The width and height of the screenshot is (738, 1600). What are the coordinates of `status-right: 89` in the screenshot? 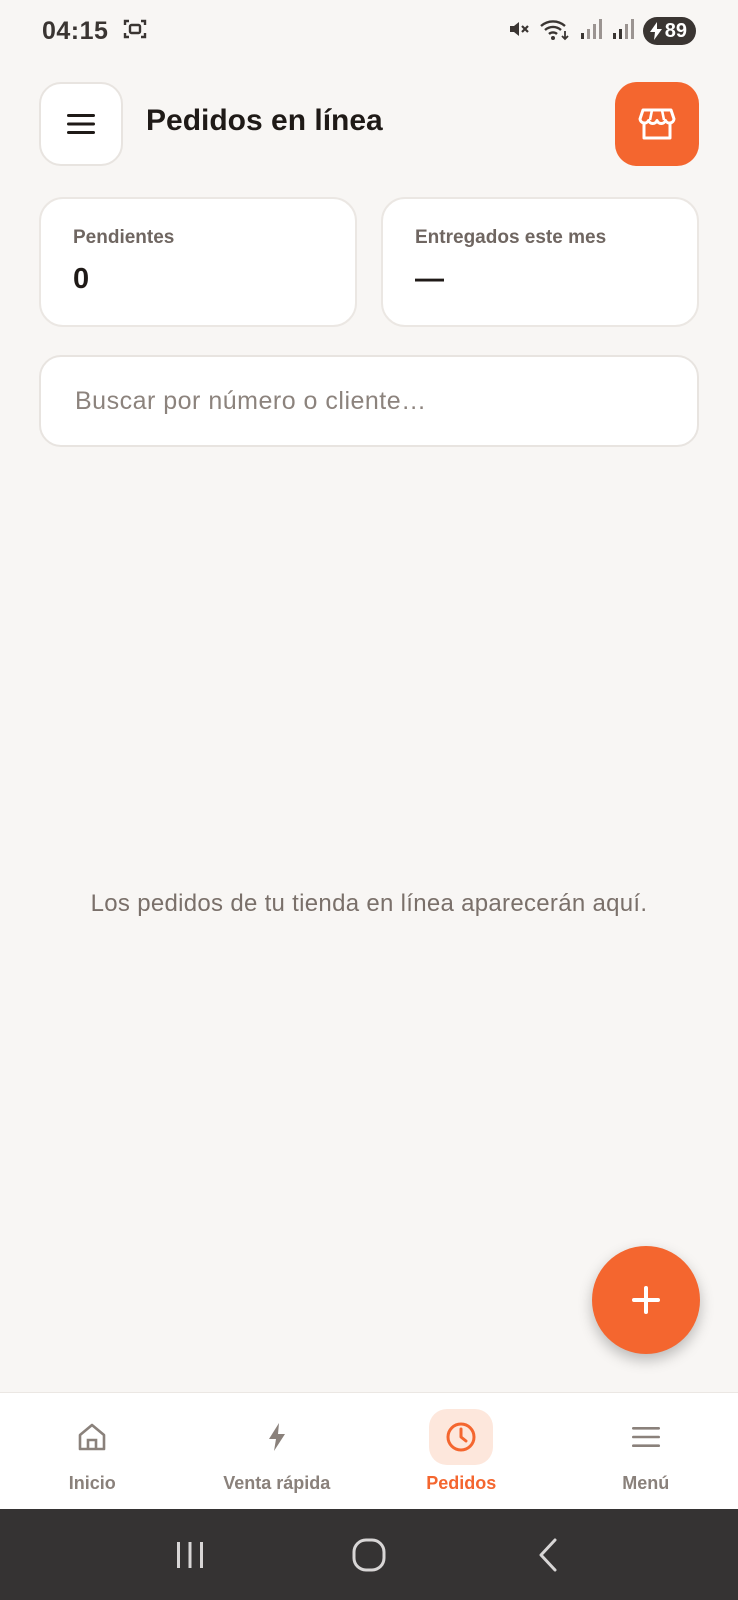 It's located at (601, 31).